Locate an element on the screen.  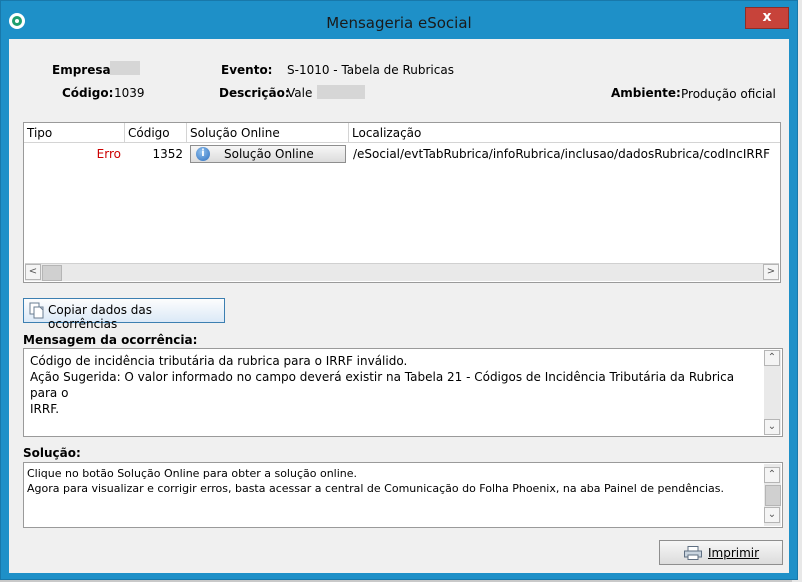
evento-label: Evento: is located at coordinates (247, 70).